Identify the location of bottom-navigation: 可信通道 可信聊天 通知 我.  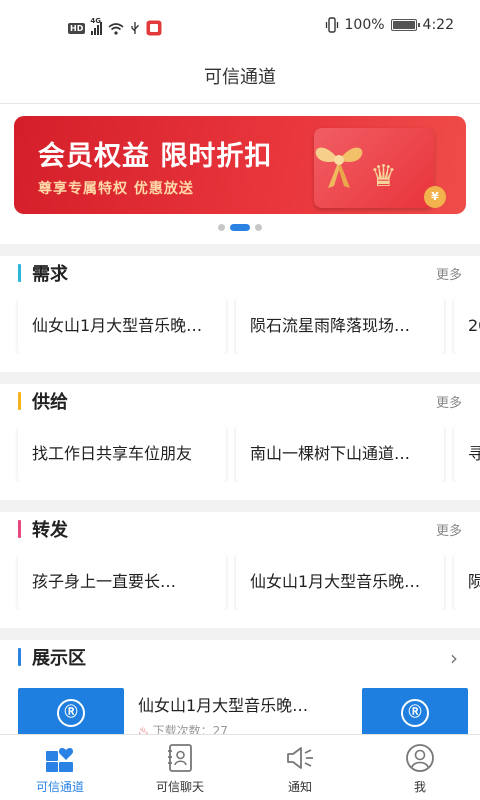
(240, 767).